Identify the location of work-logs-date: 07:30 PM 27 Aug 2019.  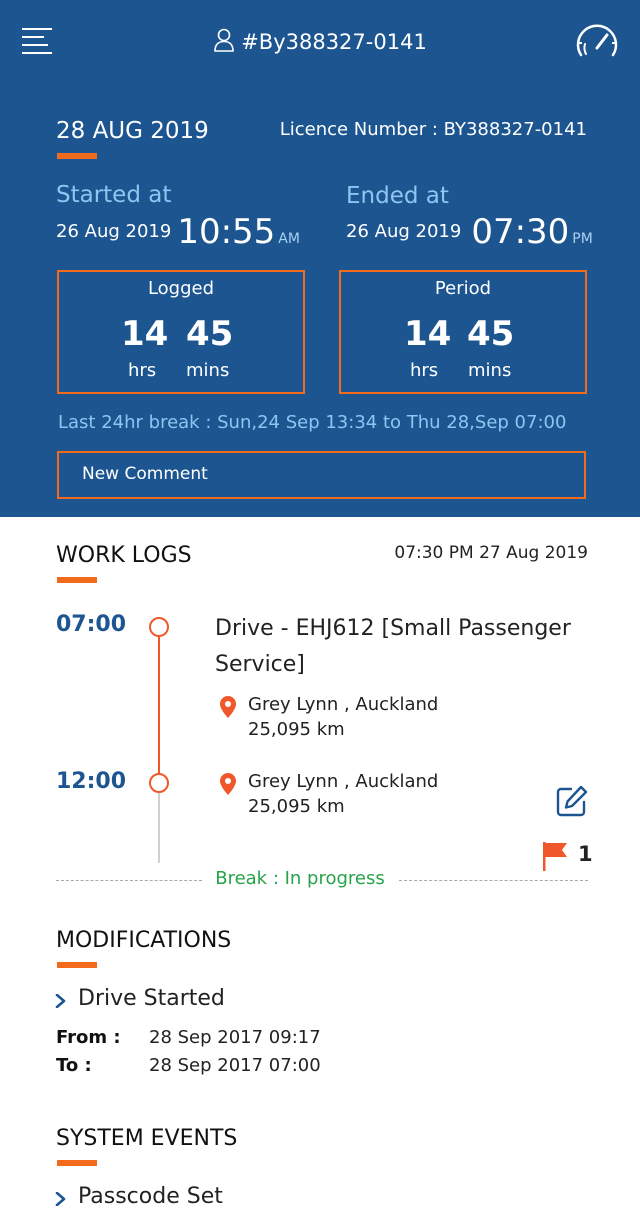
(491, 553).